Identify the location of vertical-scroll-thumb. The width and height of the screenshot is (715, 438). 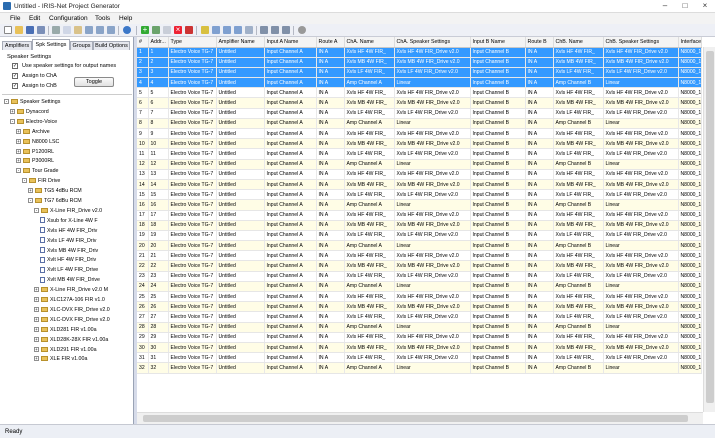
(710, 227).